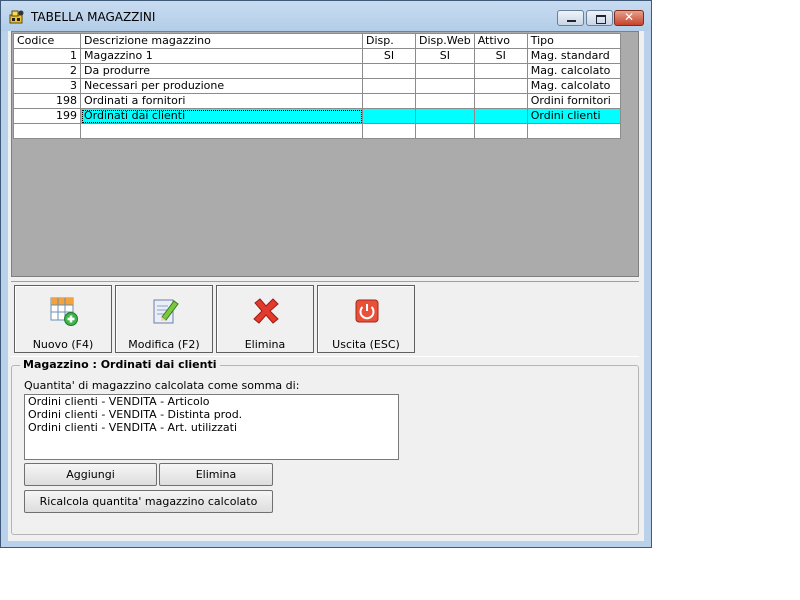 Image resolution: width=800 pixels, height=600 pixels. Describe the element at coordinates (211, 401) in the screenshot. I see `list-item: Ordini clienti - VENDITA - Articolo` at that location.